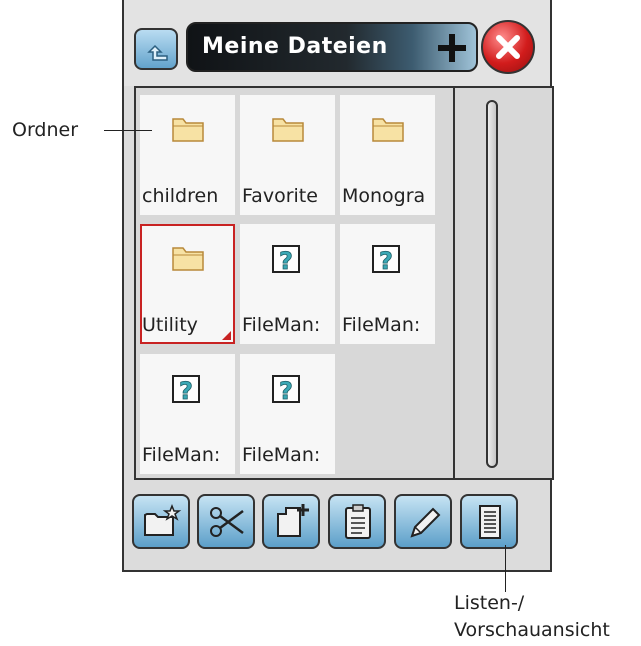 This screenshot has width=641, height=646. What do you see at coordinates (295, 46) in the screenshot?
I see `page-title: Meine Dateien` at bounding box center [295, 46].